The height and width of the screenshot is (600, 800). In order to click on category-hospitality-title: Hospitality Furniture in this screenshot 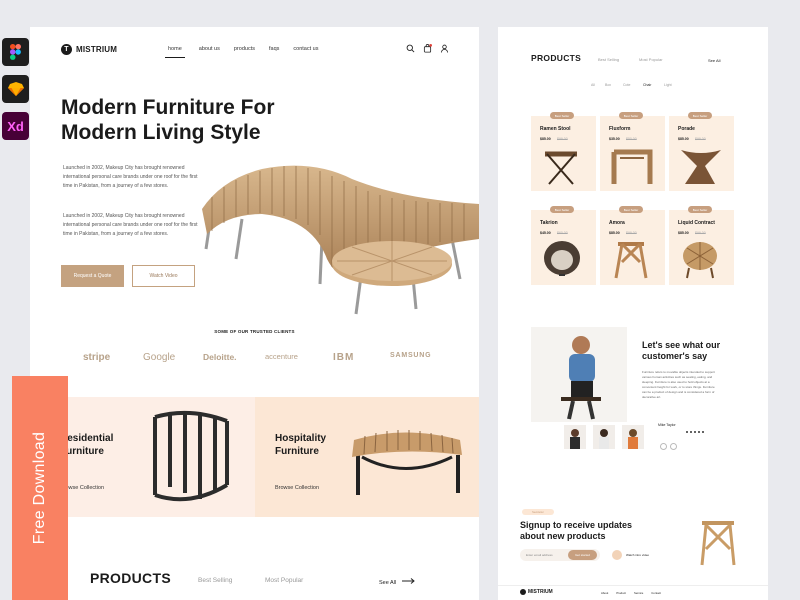, I will do `click(300, 445)`.